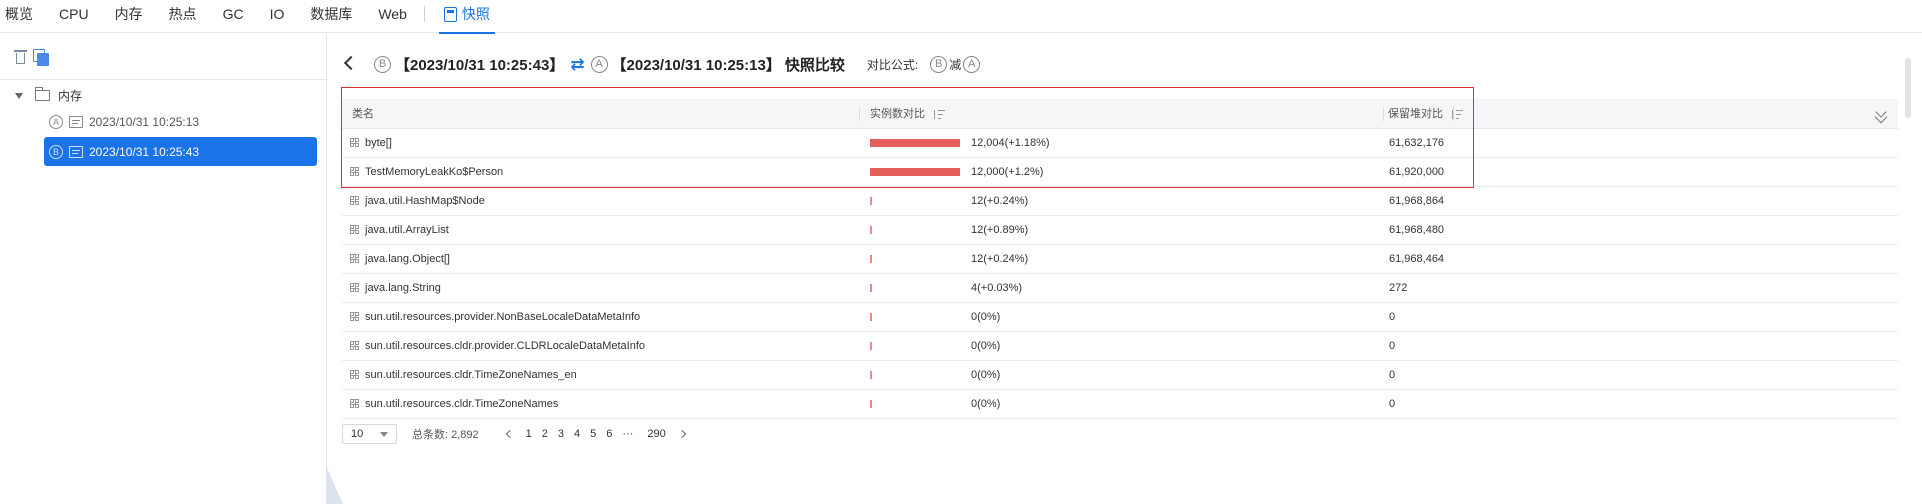 The width and height of the screenshot is (1922, 504). I want to click on class-name-cell: sun.util.resources.cldr.TimeZoneNames, so click(454, 404).